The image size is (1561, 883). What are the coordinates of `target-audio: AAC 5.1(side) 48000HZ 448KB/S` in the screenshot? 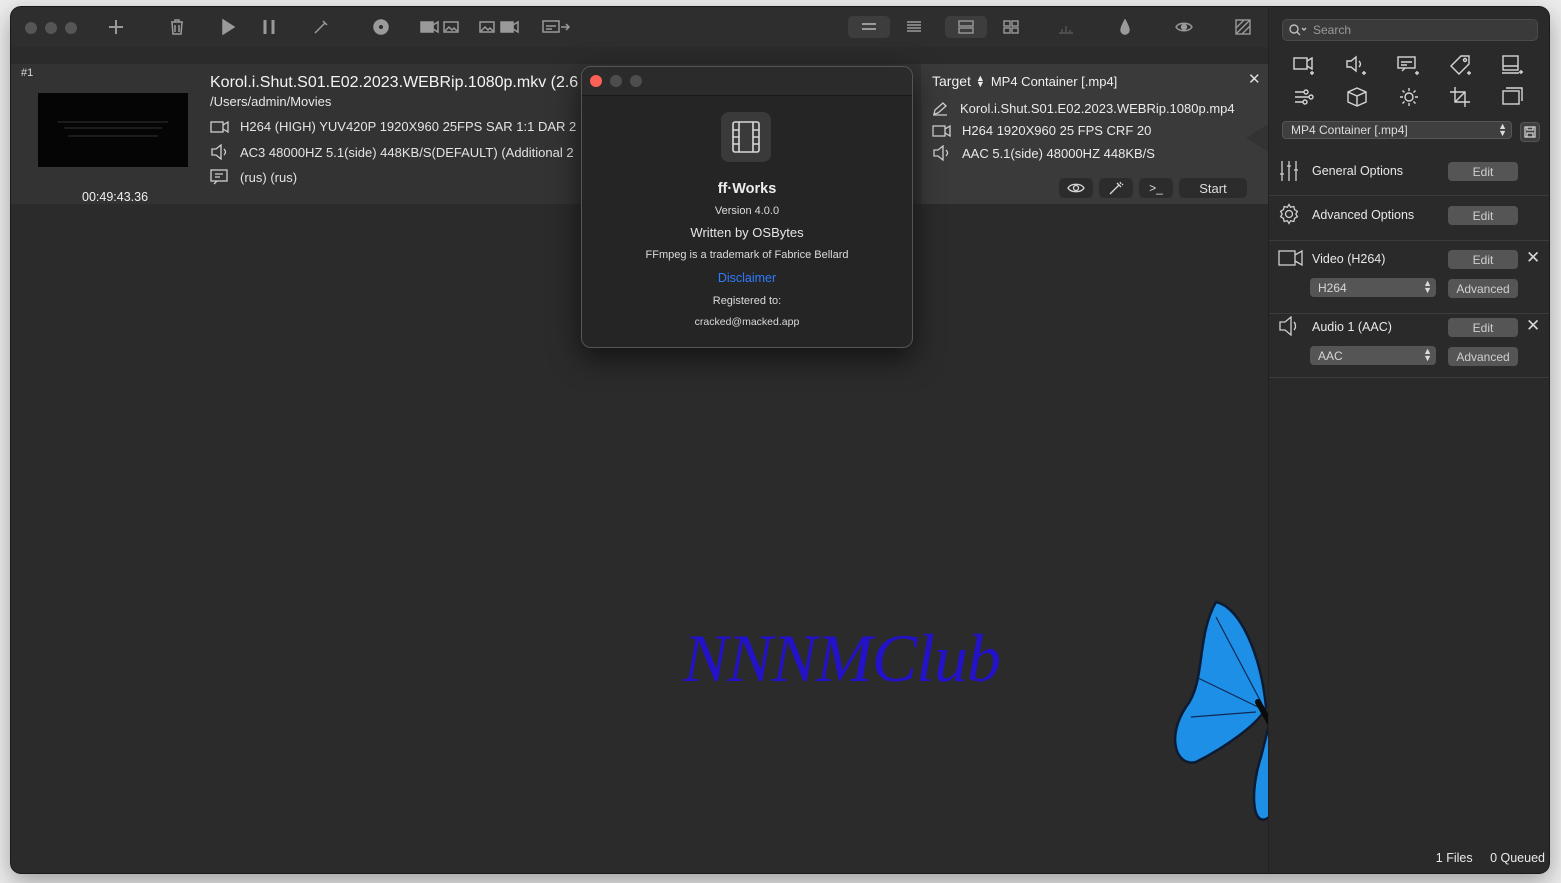 It's located at (1058, 153).